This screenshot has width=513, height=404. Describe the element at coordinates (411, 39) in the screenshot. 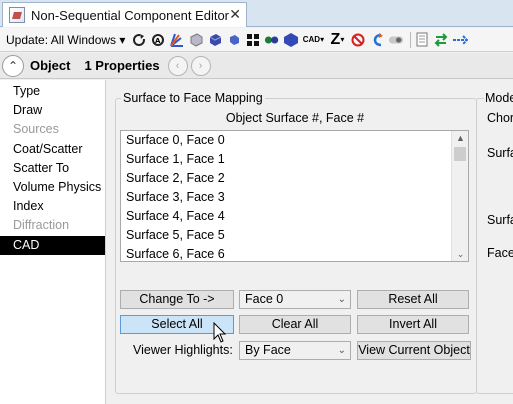

I see `toolbar-separator` at that location.